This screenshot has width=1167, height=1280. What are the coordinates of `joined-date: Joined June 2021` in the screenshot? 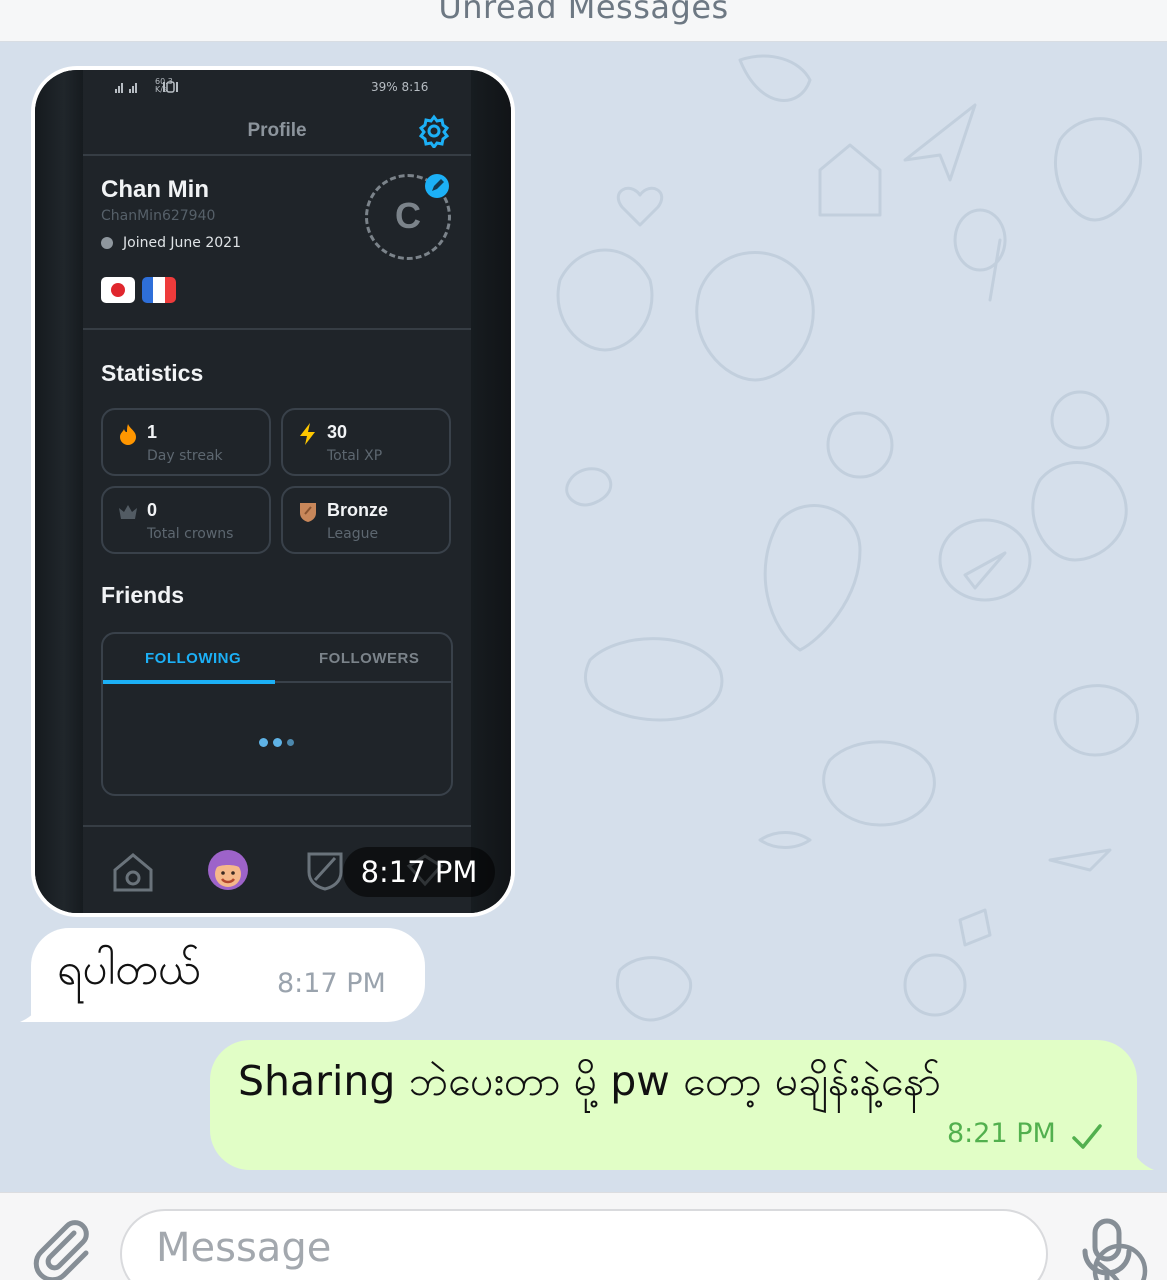 It's located at (182, 243).